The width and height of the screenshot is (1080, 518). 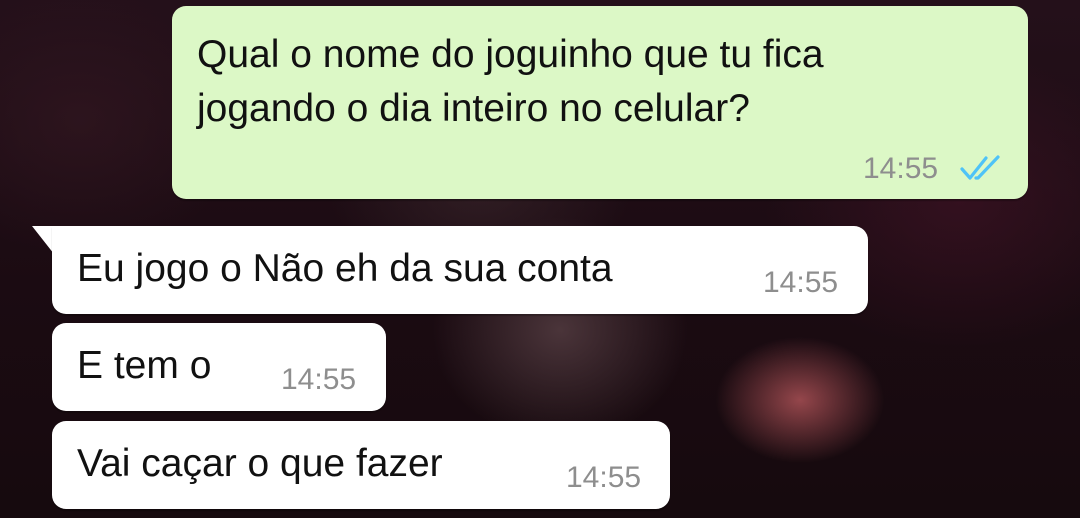 What do you see at coordinates (144, 365) in the screenshot?
I see `message-text: E tem o` at bounding box center [144, 365].